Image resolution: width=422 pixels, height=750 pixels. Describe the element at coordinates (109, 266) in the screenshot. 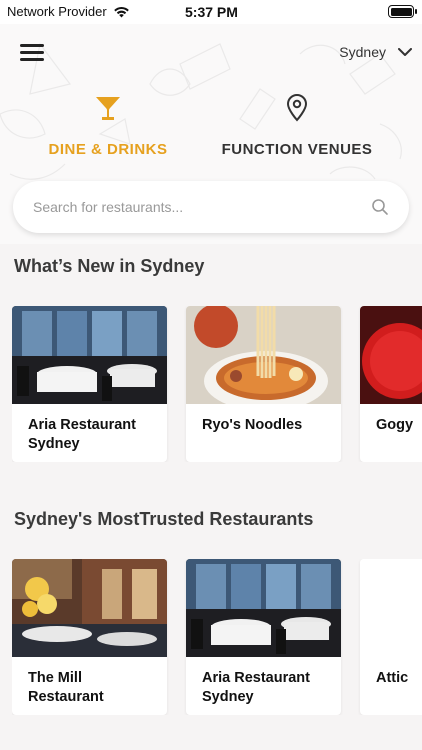

I see `section-title-whats-new: What’s New in Sydney` at that location.